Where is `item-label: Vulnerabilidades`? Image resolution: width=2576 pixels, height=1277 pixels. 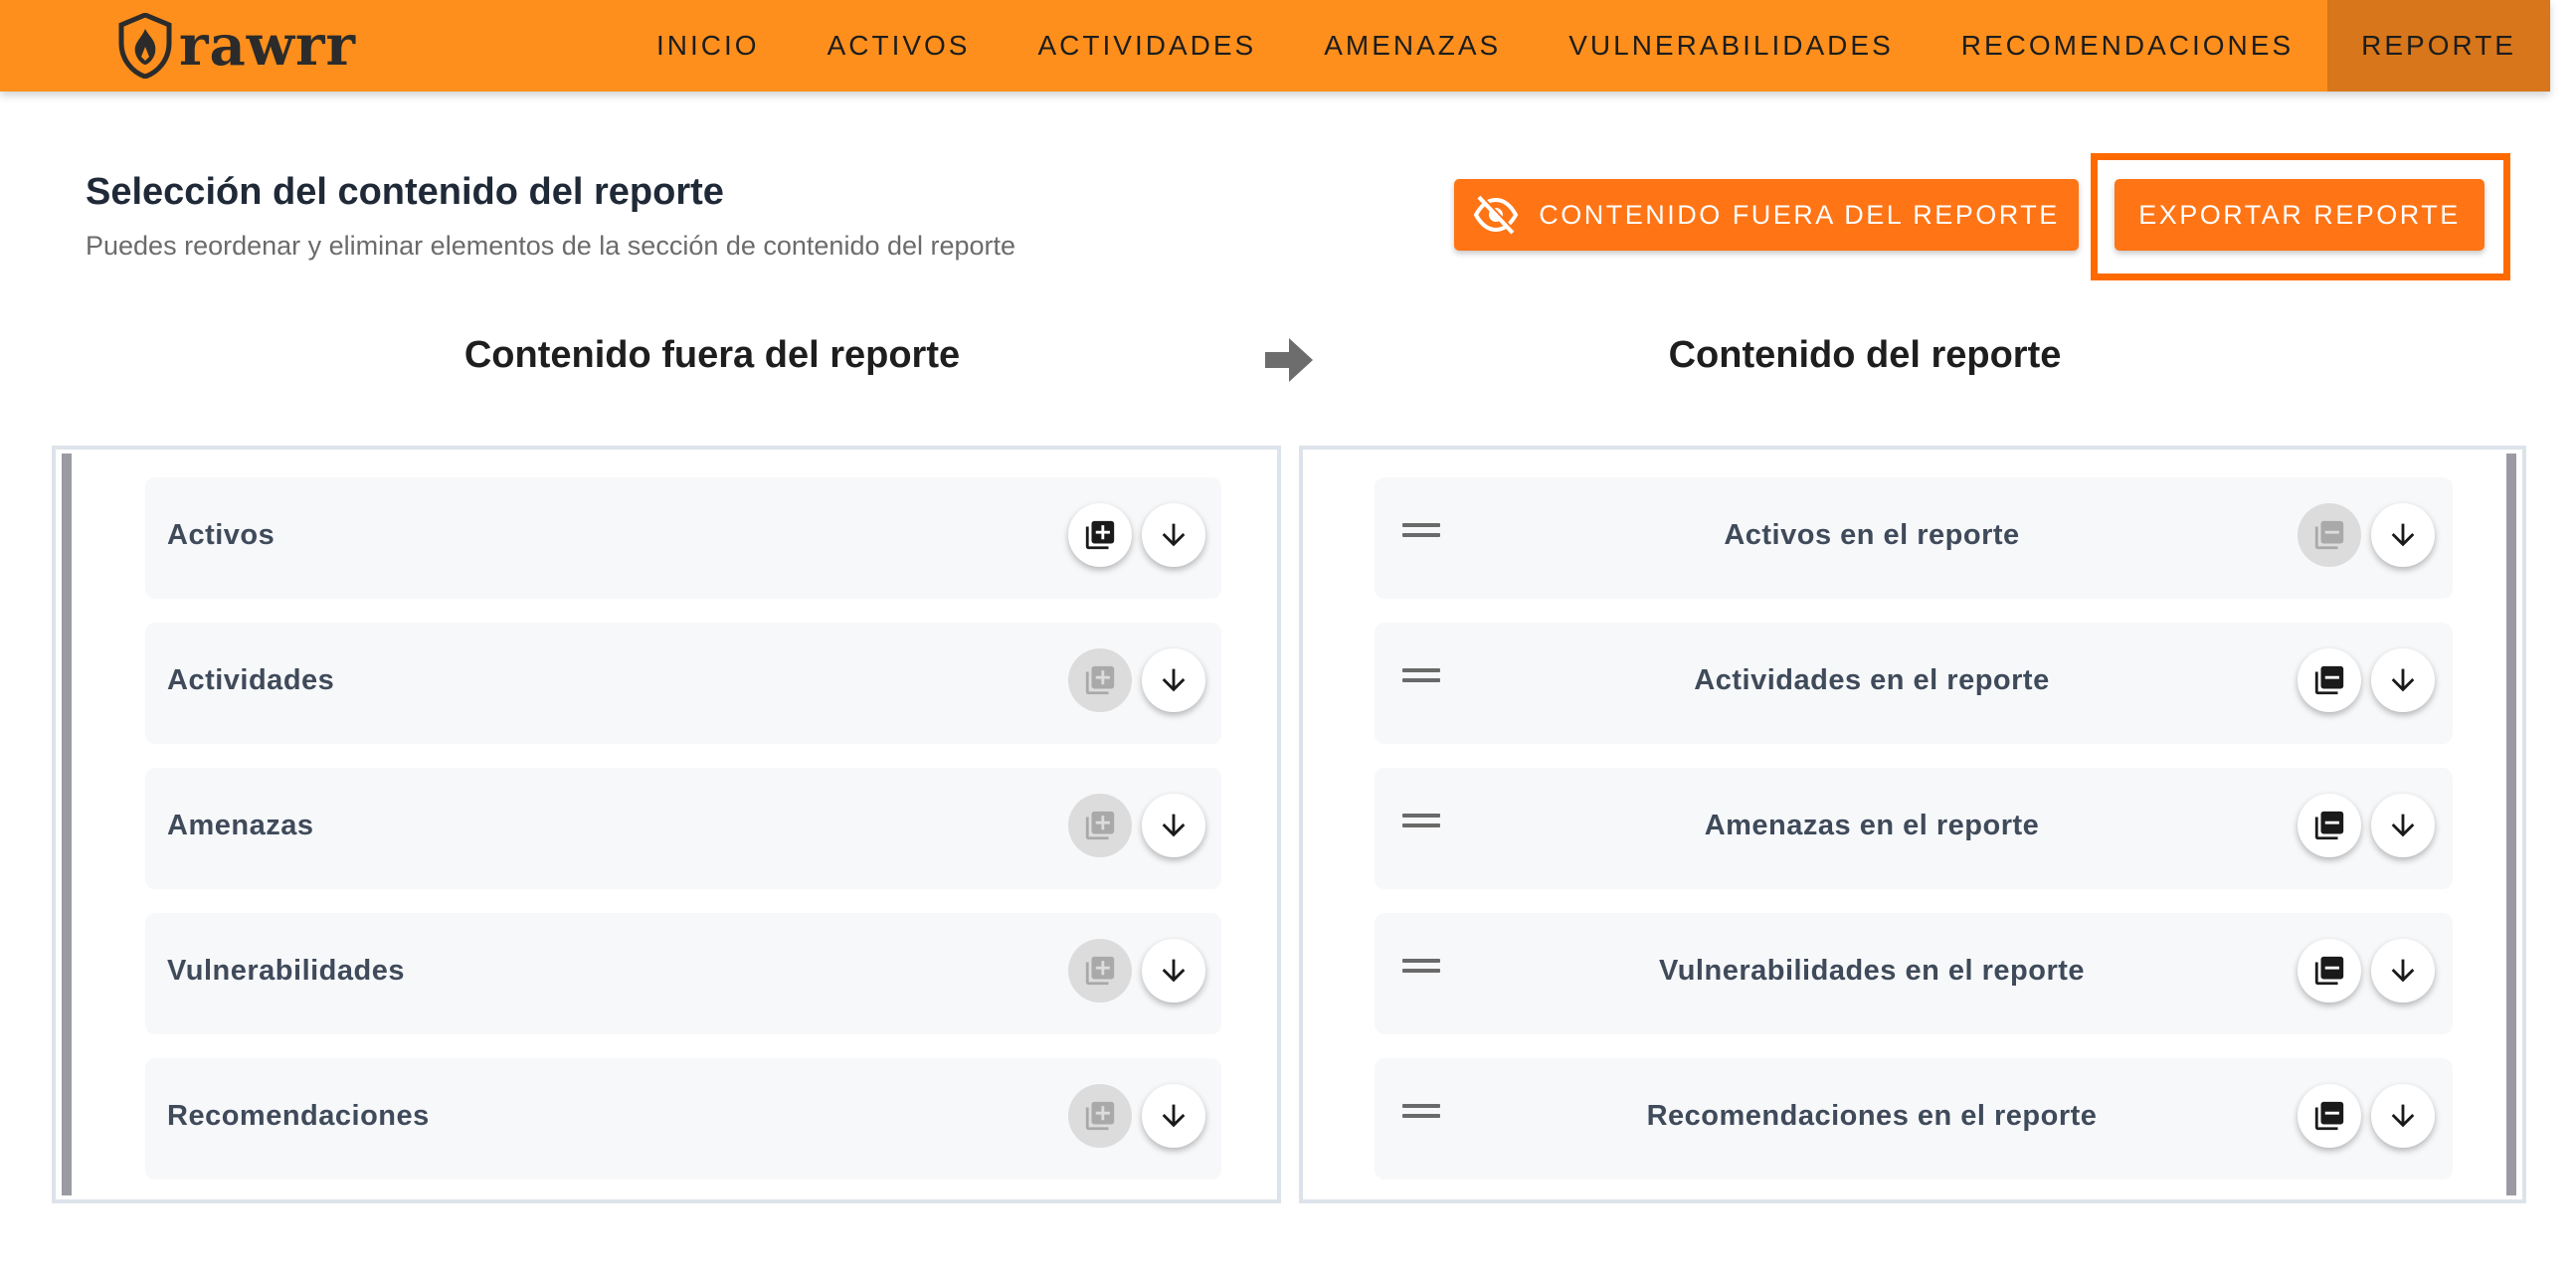
item-label: Vulnerabilidades is located at coordinates (286, 971).